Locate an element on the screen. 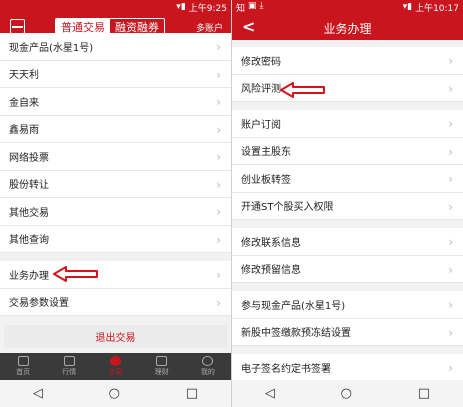  status-time: 上午9:25 is located at coordinates (207, 8).